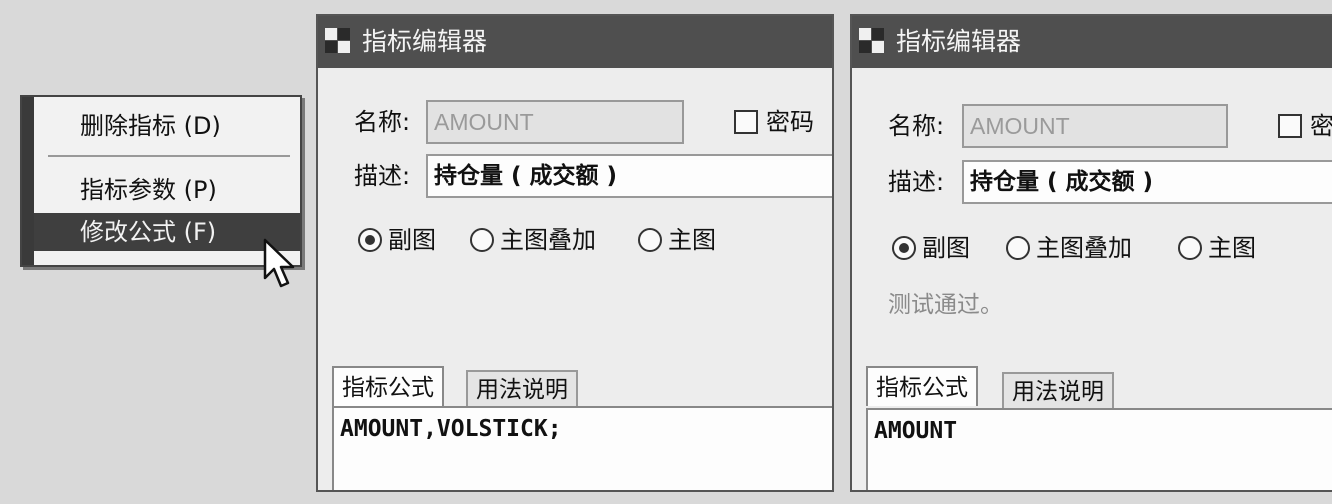 Image resolution: width=1332 pixels, height=504 pixels. What do you see at coordinates (167, 190) in the screenshot?
I see `menu-item-indicator-params: 指标参数 (P)` at bounding box center [167, 190].